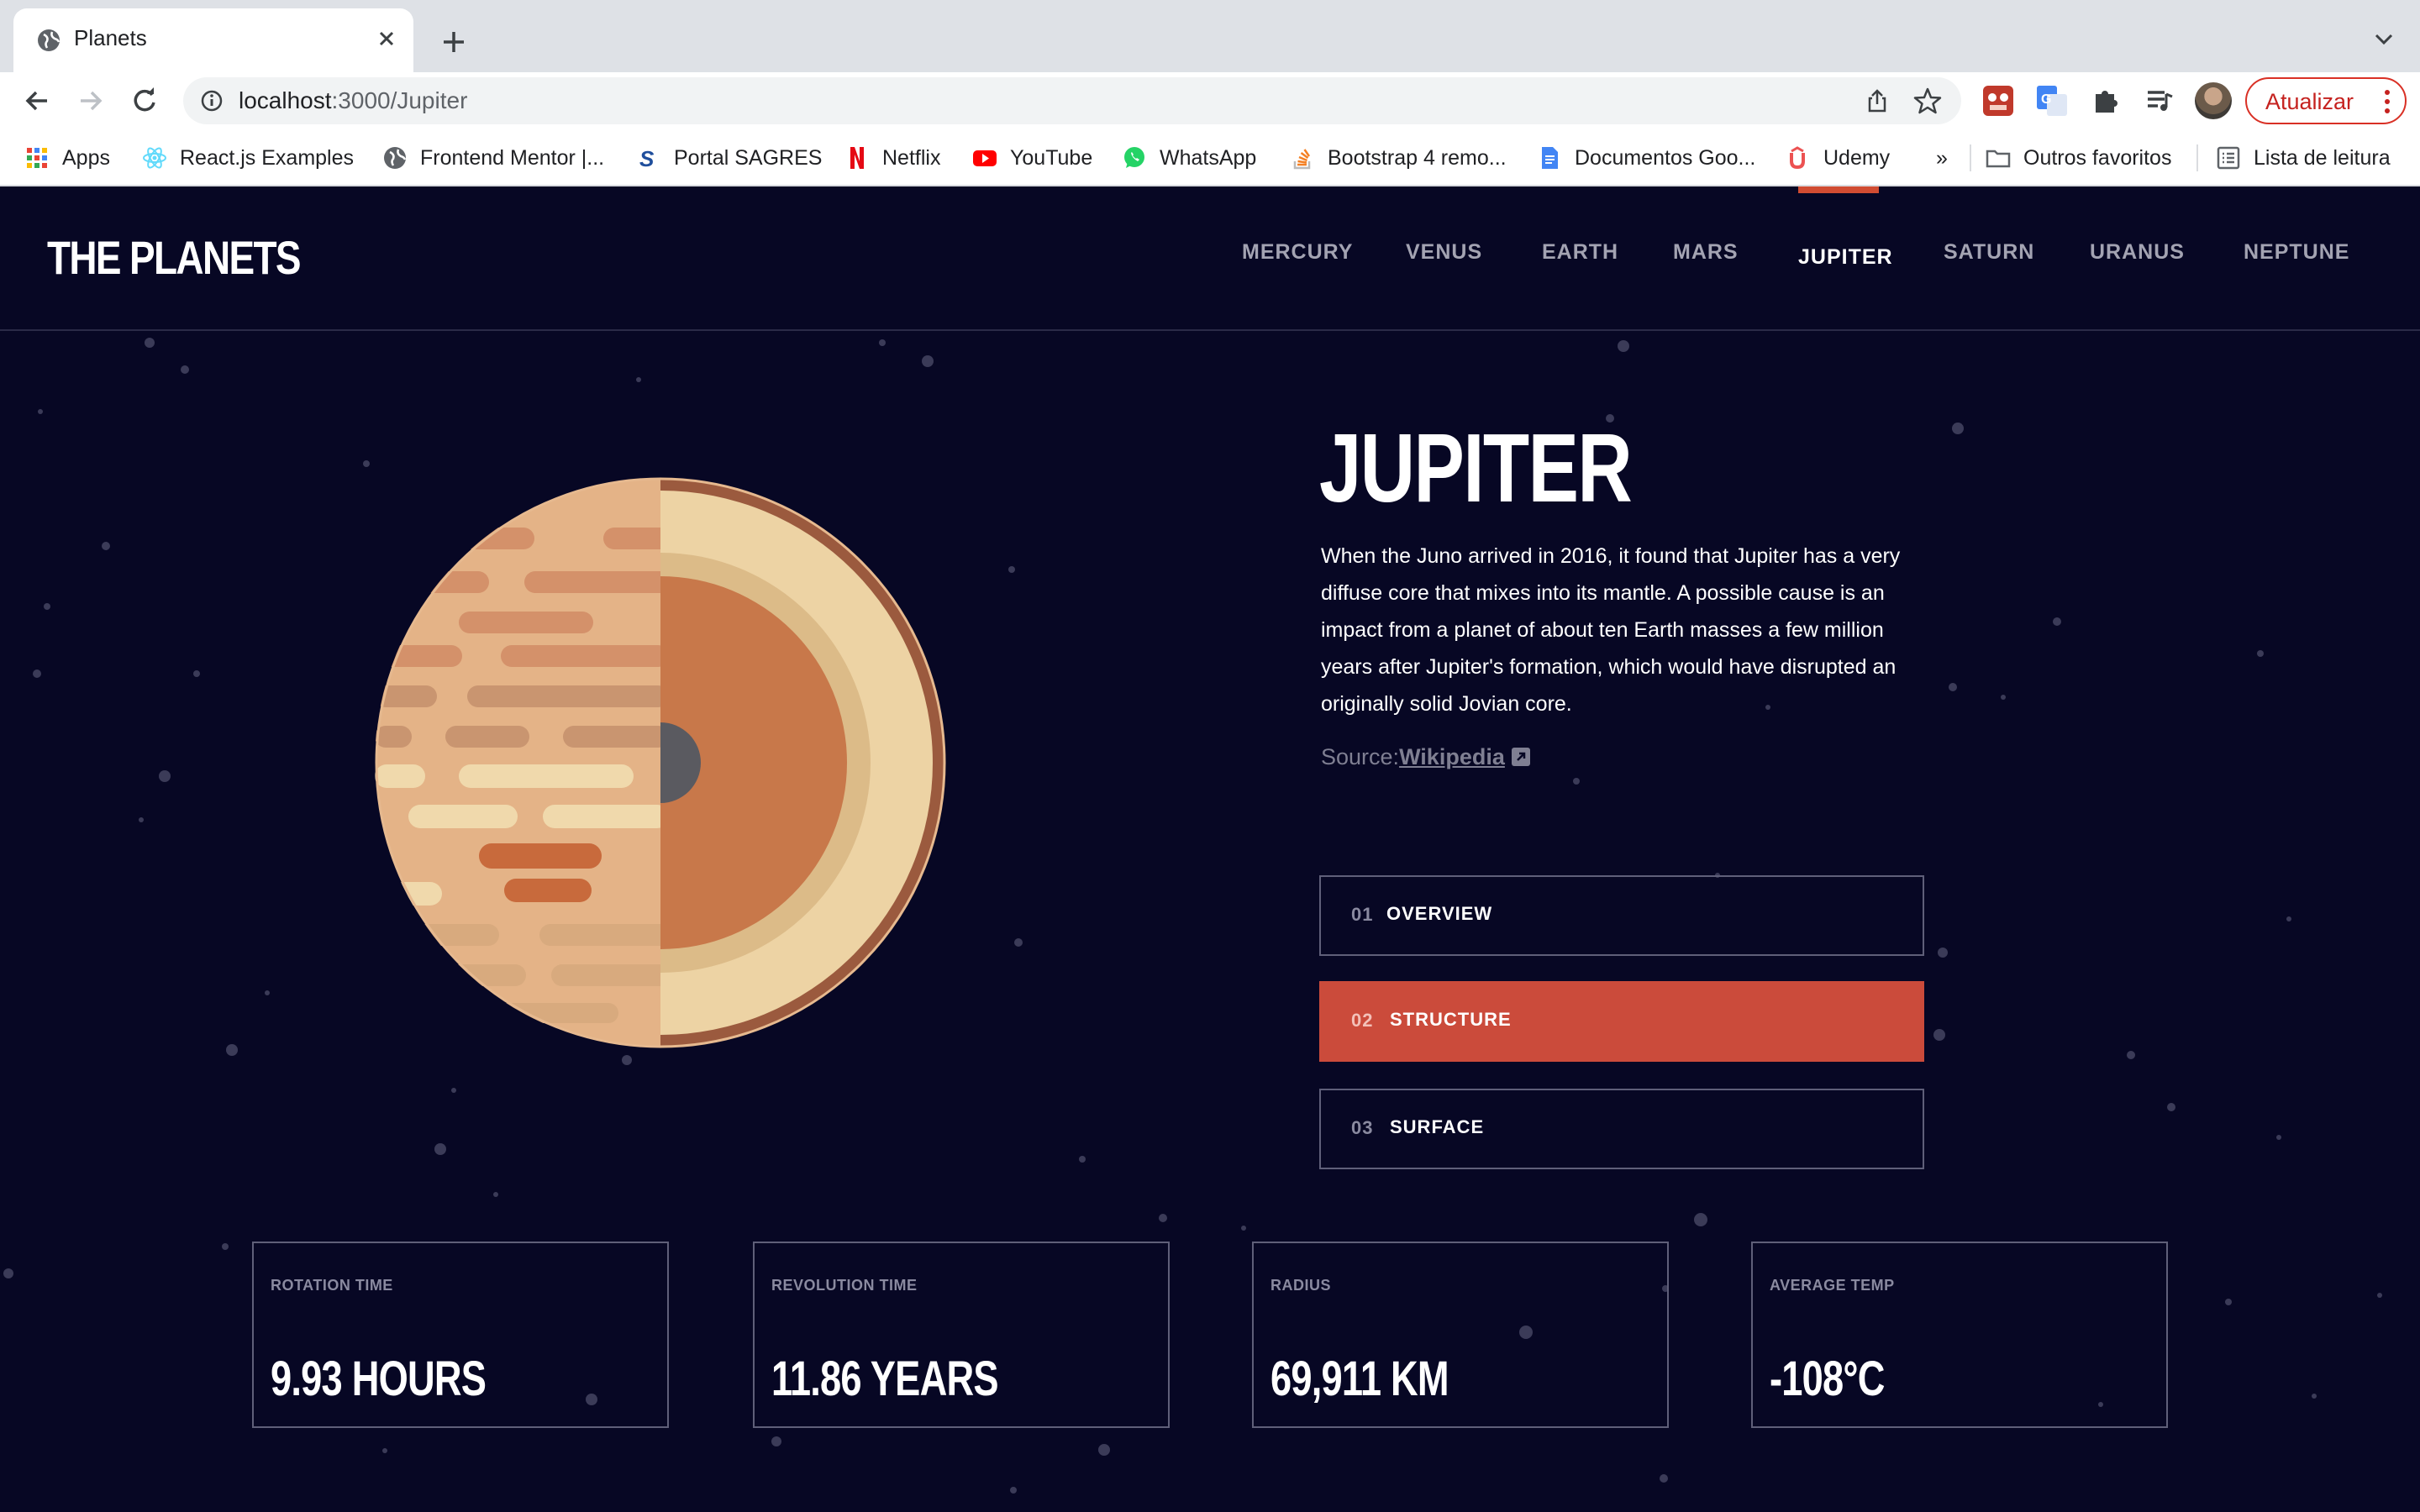 This screenshot has height=1512, width=2420. Describe the element at coordinates (2137, 252) in the screenshot. I see `nav-item-uranus: URANUS` at that location.